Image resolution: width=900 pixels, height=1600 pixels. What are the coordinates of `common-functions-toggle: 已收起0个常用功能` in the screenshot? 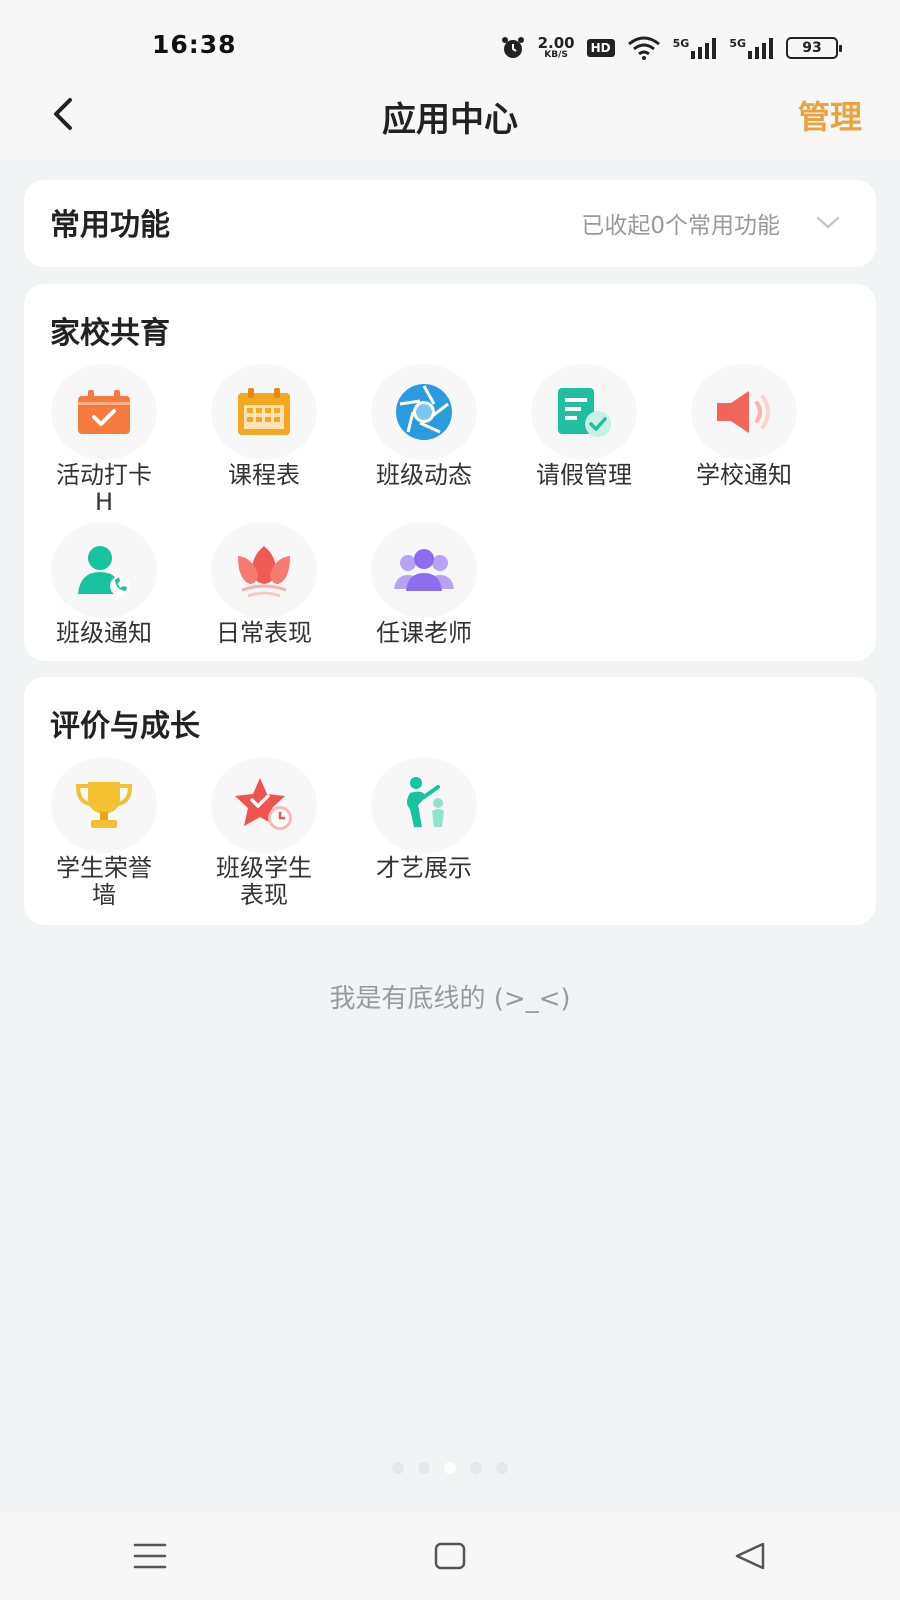 It's located at (710, 223).